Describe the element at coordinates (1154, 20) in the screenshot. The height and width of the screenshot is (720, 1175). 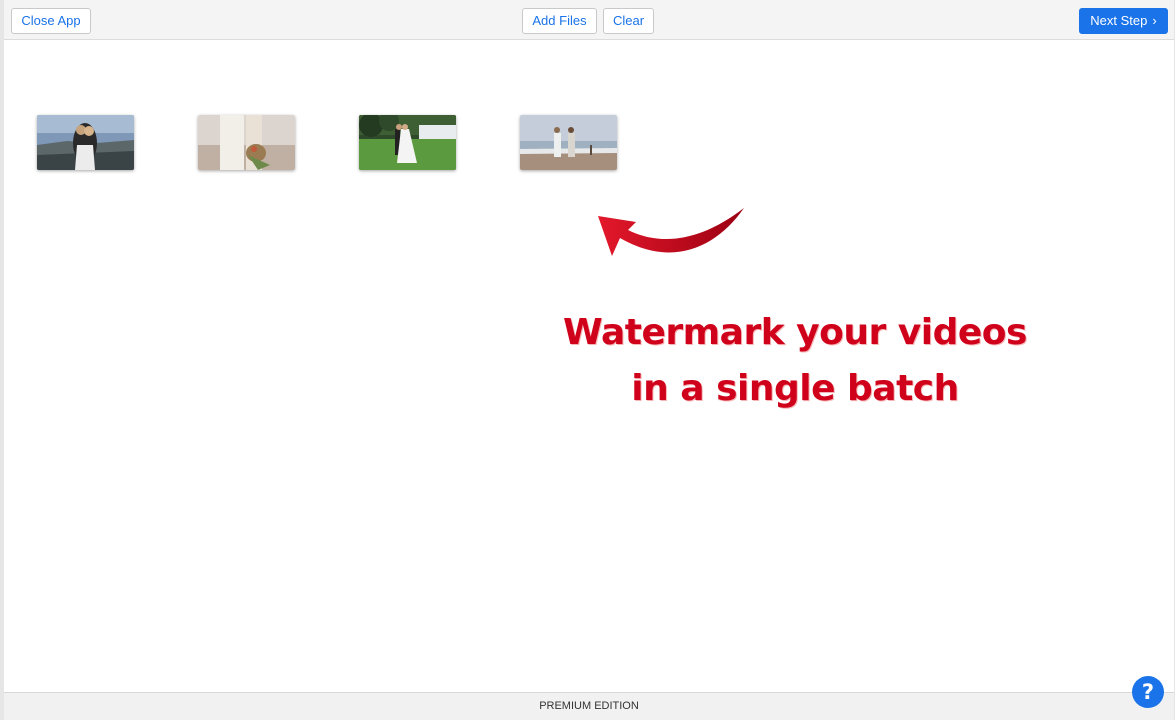
I see `chevron-right-icon: ›` at that location.